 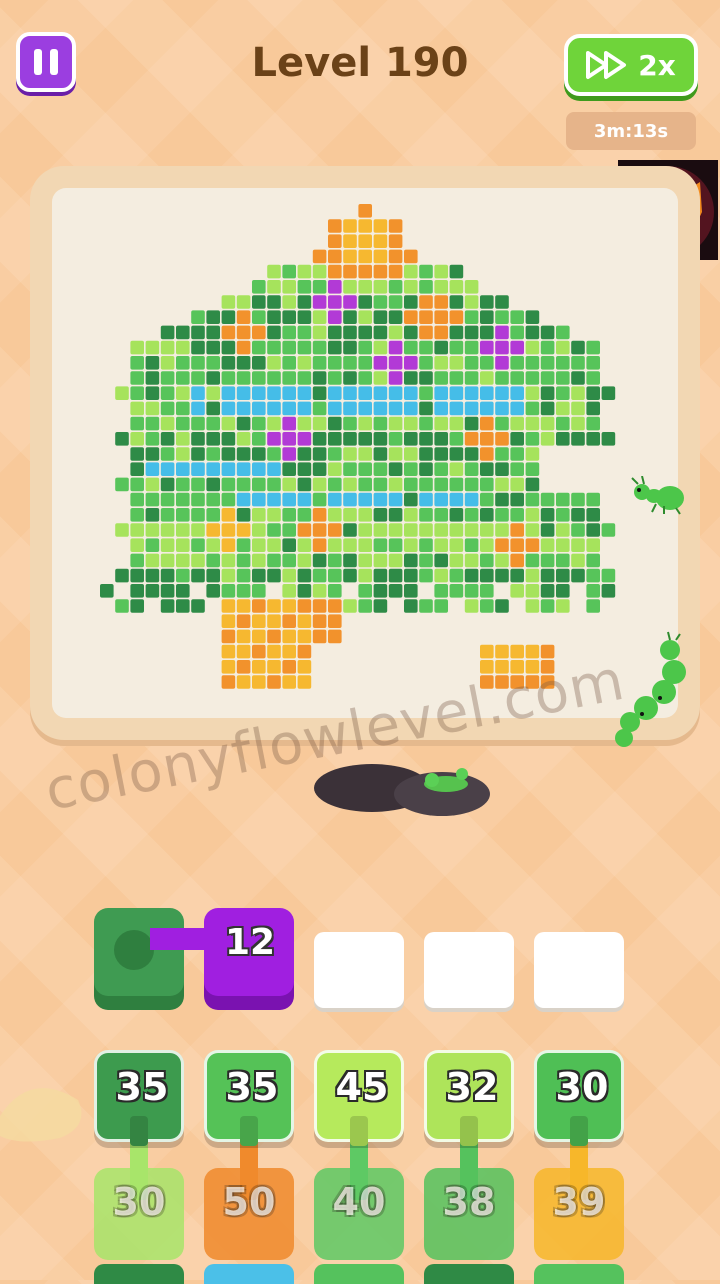 I want to click on stack-bottom-count: 50, so click(x=249, y=1202).